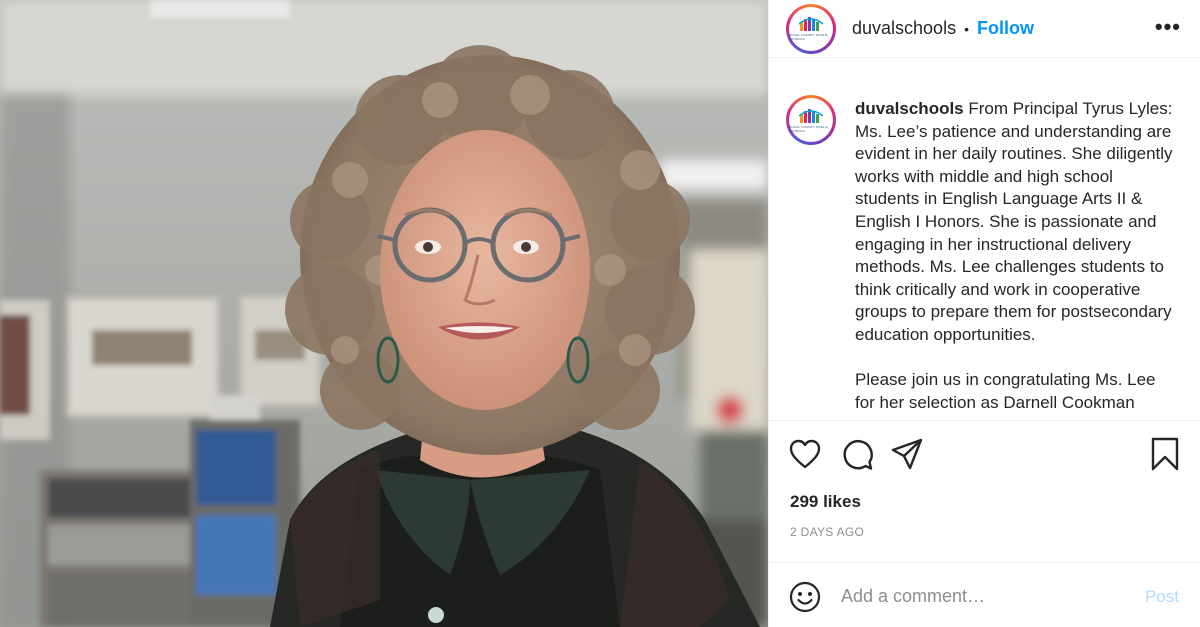  What do you see at coordinates (1165, 454) in the screenshot?
I see `bookmark-icon` at bounding box center [1165, 454].